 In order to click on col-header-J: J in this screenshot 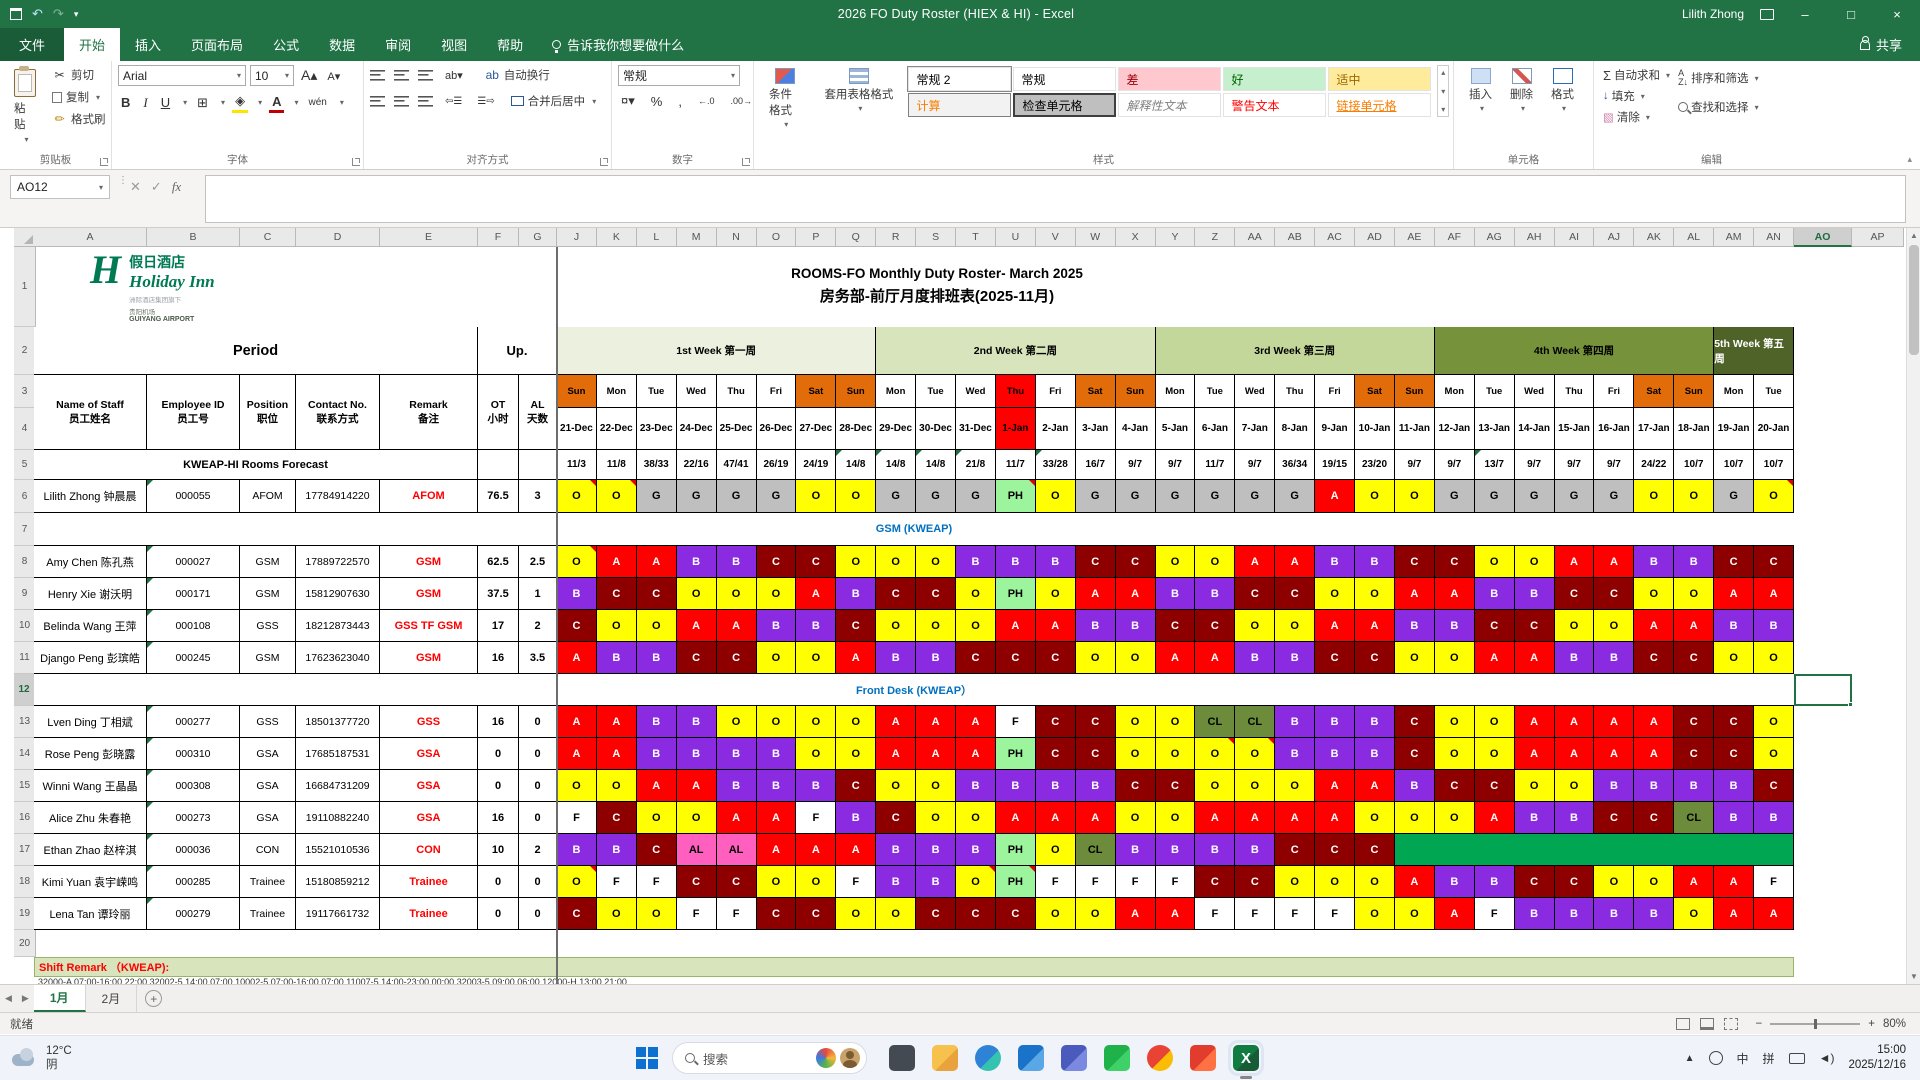, I will do `click(577, 237)`.